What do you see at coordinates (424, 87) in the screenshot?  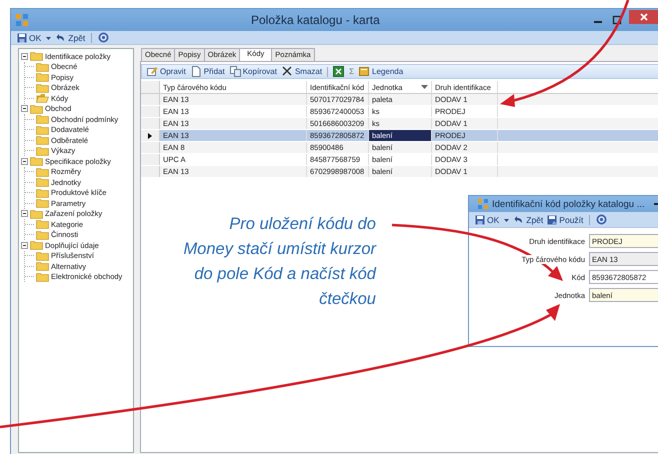 I see `caret-icon` at bounding box center [424, 87].